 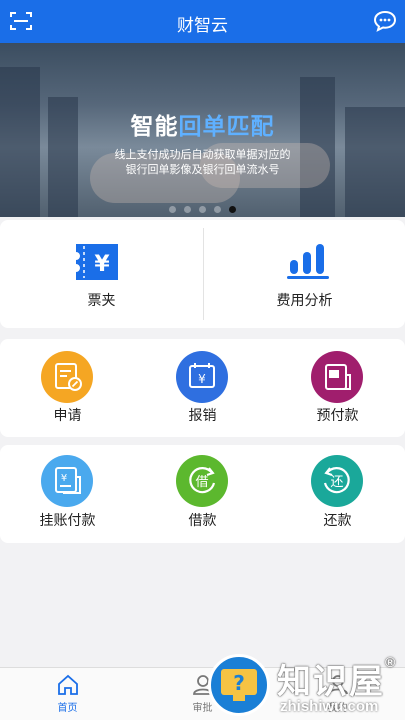 I want to click on apply-document-icon, so click(x=68, y=377).